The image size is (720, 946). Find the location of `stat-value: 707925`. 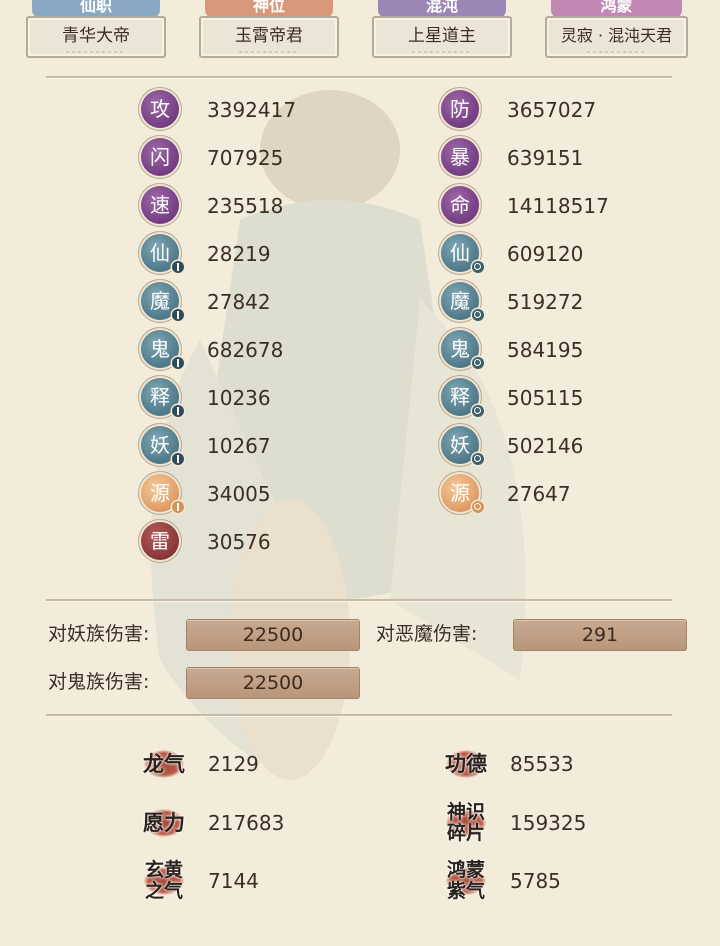

stat-value: 707925 is located at coordinates (245, 158).